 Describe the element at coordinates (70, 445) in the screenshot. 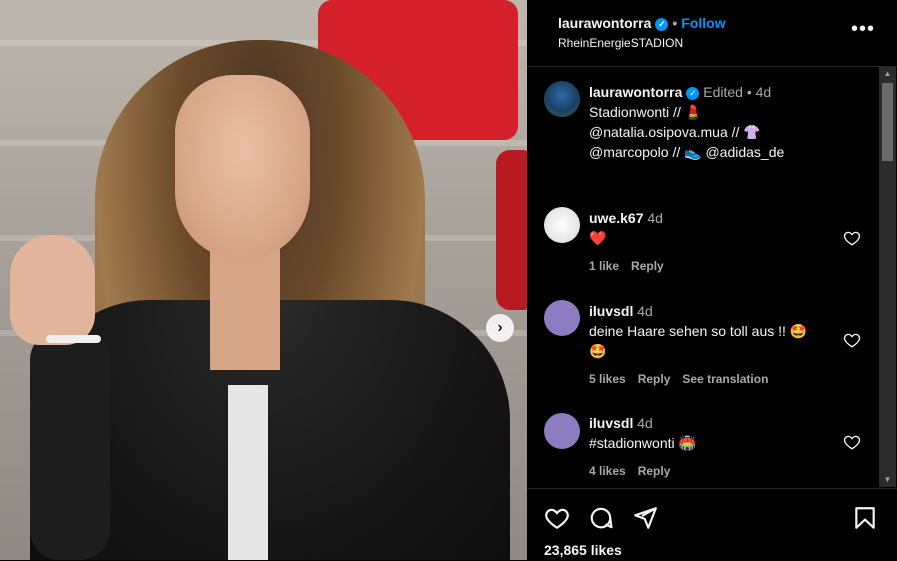

I see `arm` at that location.